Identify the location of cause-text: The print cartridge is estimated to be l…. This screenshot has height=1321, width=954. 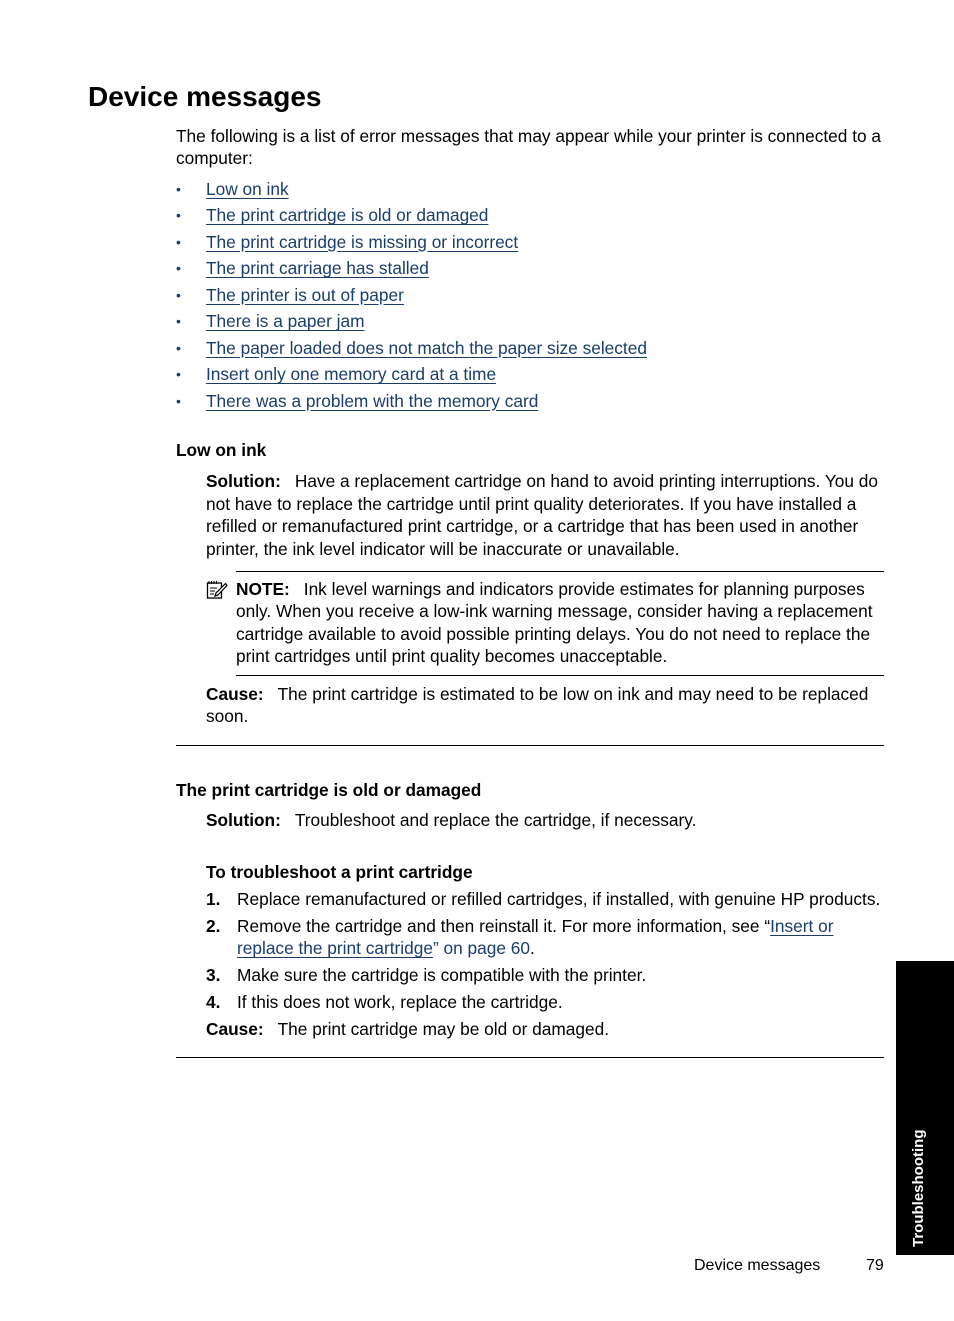
(537, 704).